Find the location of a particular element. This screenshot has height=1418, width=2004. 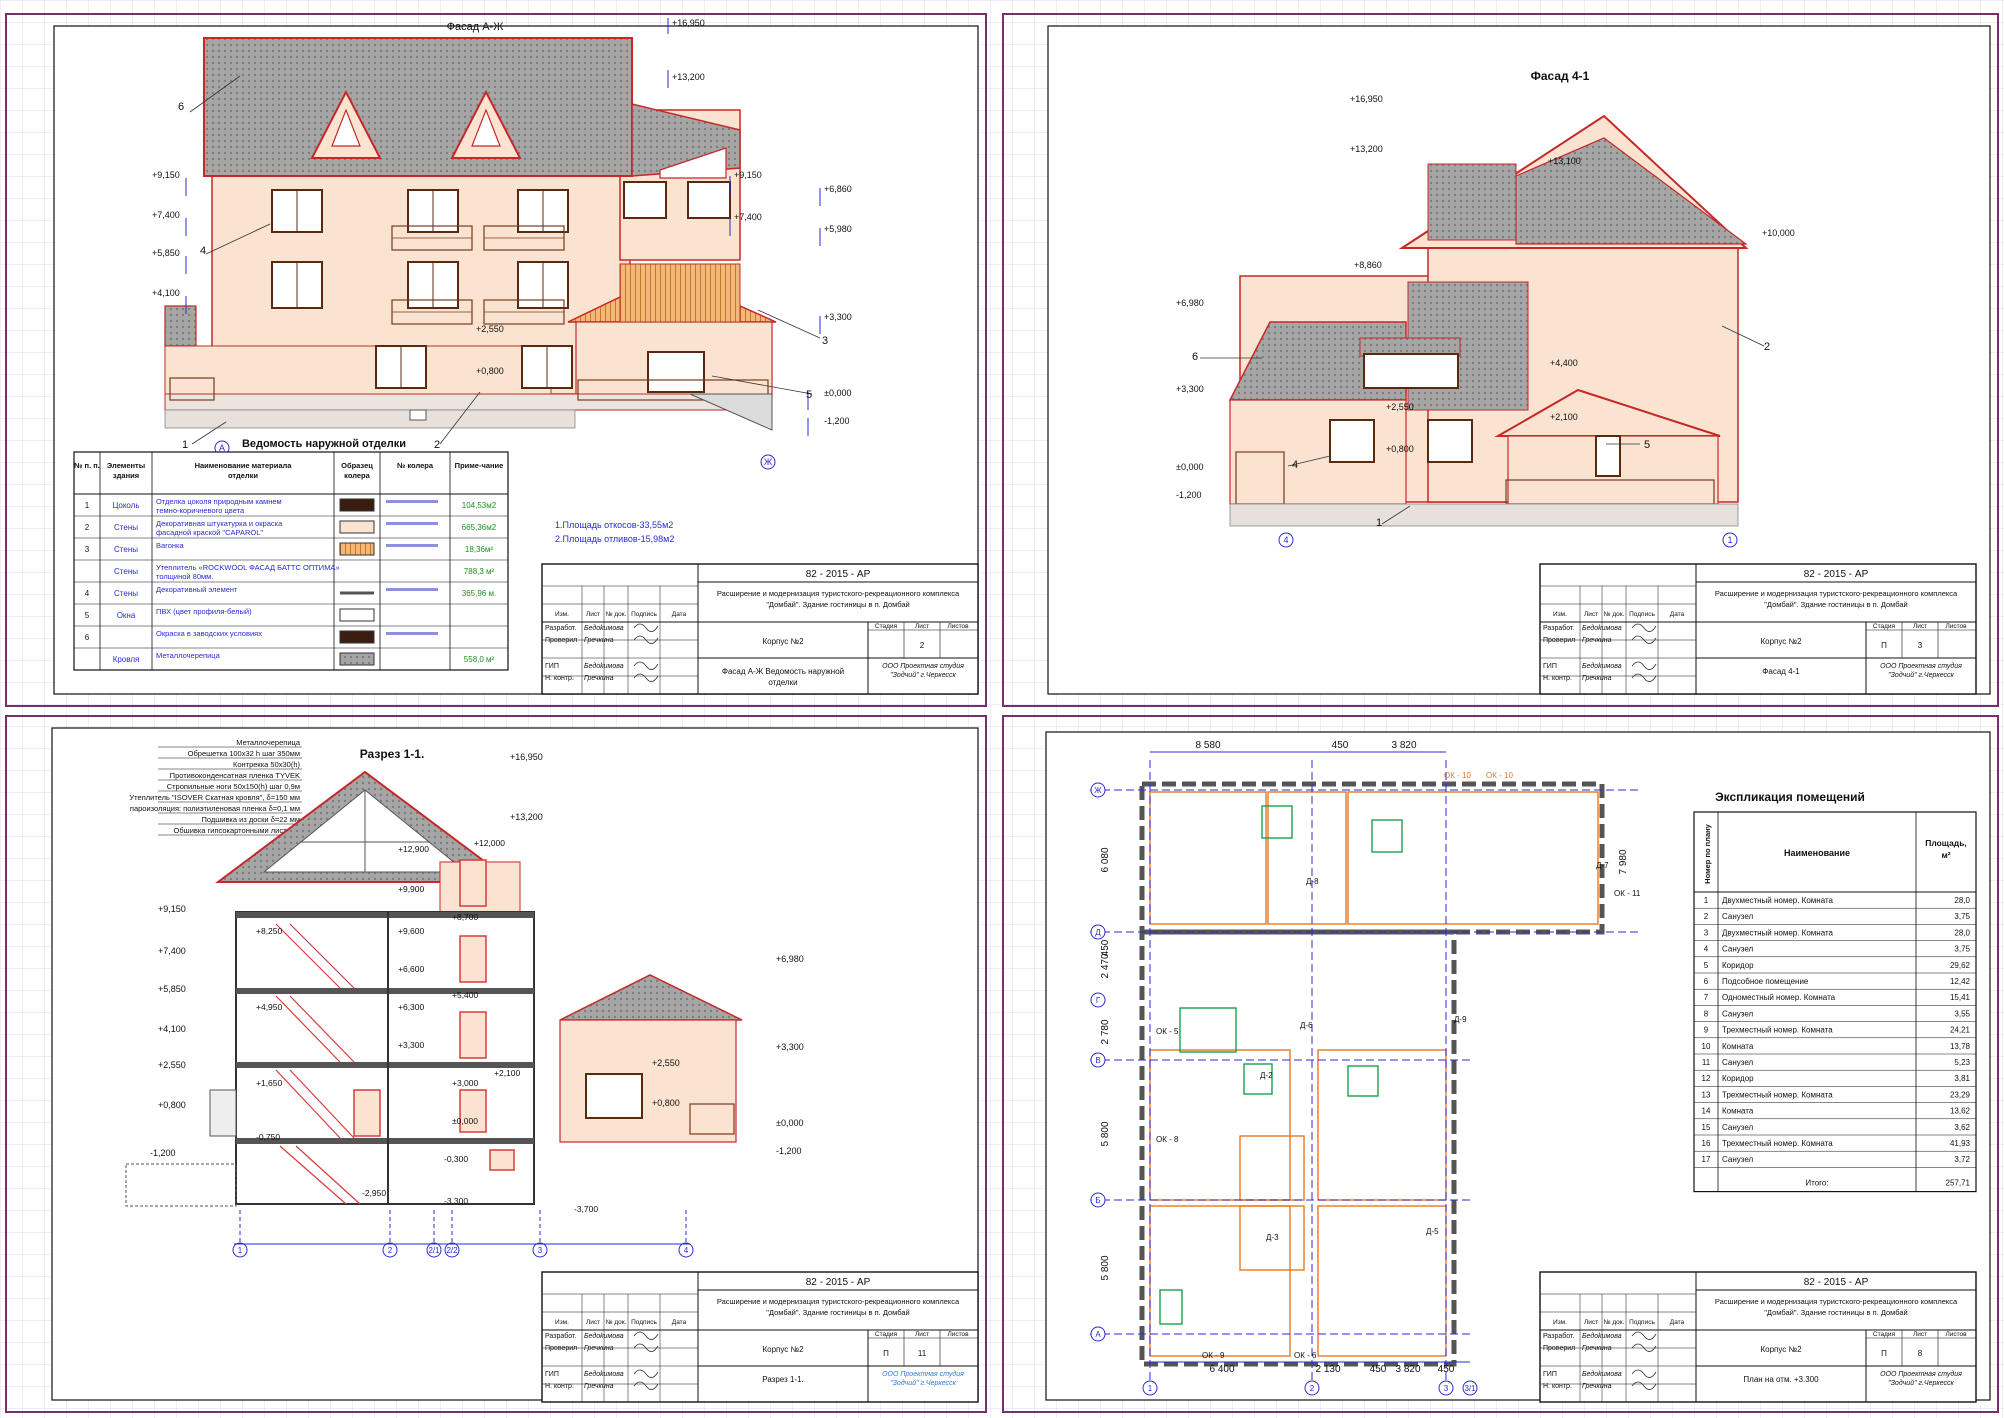

finishing-row-number: 1 is located at coordinates (87, 505).